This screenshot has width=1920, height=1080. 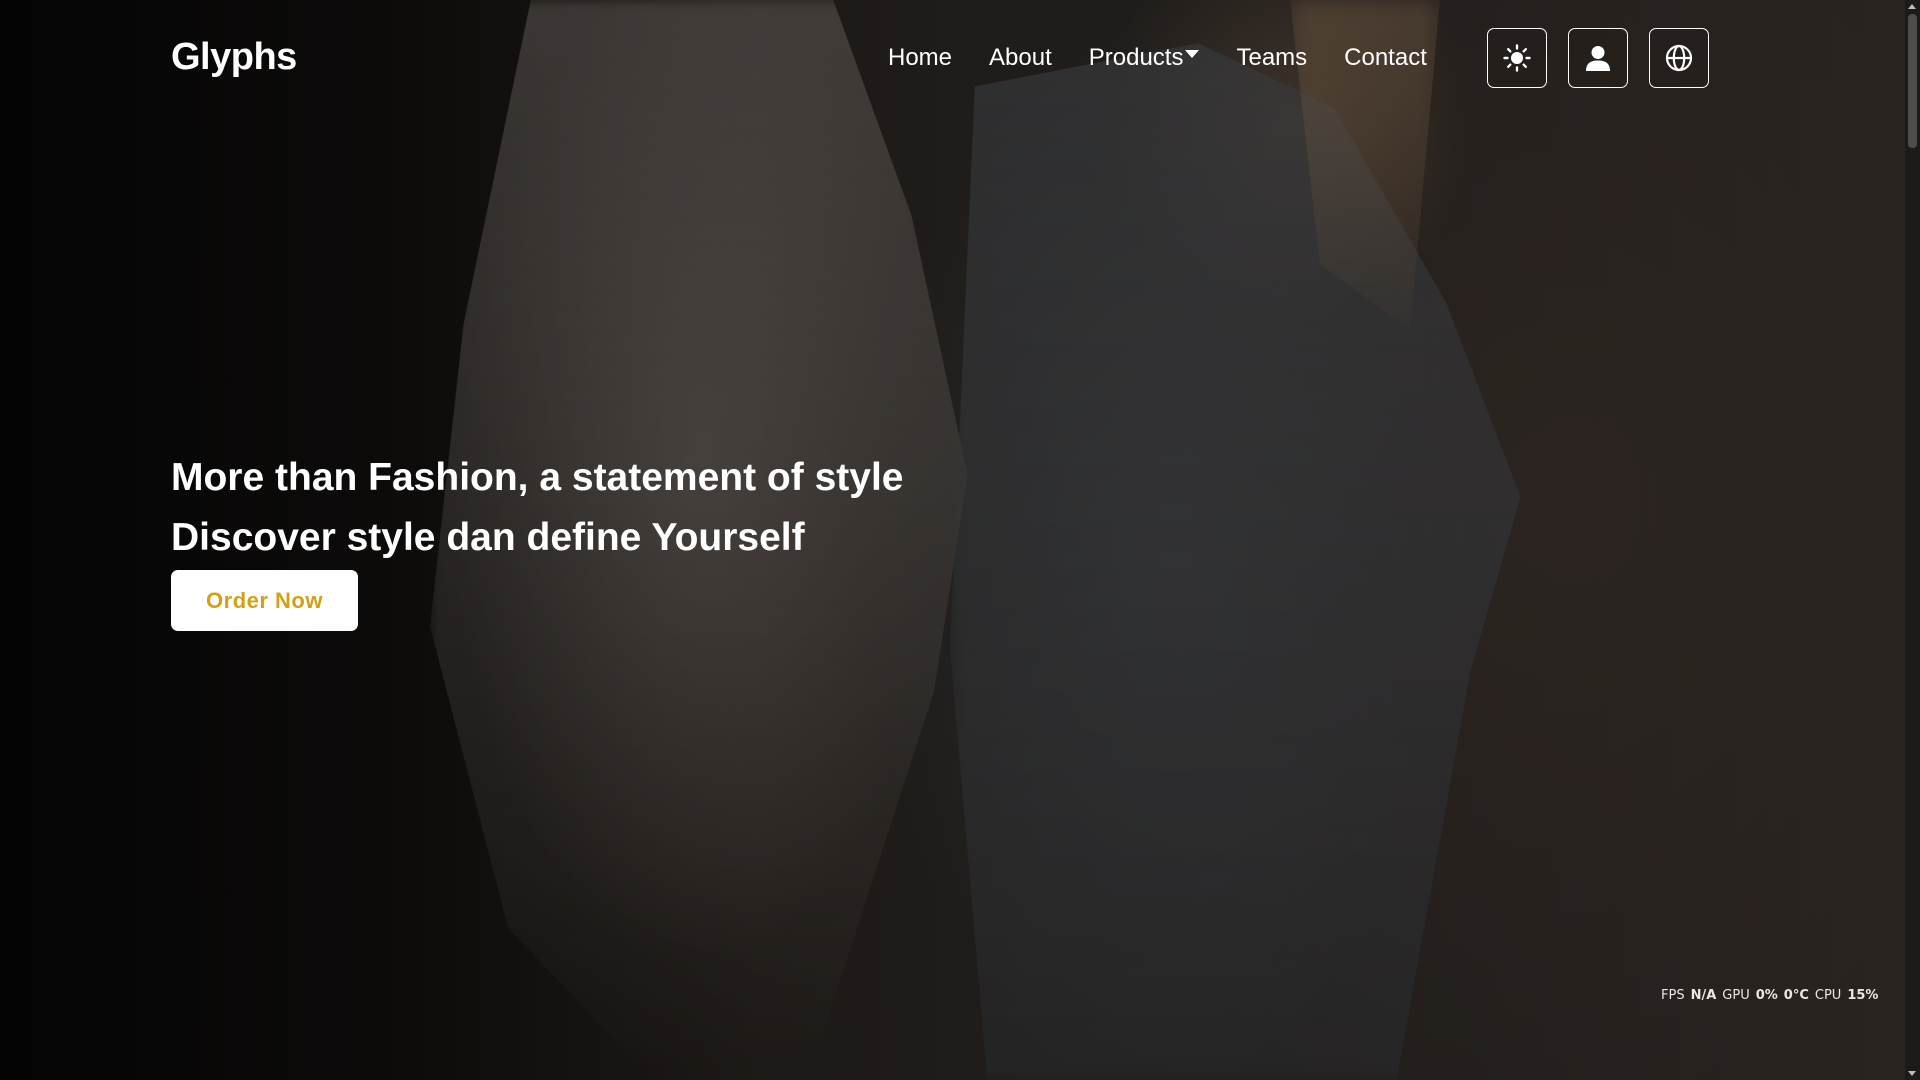 I want to click on scrollbar-thumb, so click(x=1912, y=81).